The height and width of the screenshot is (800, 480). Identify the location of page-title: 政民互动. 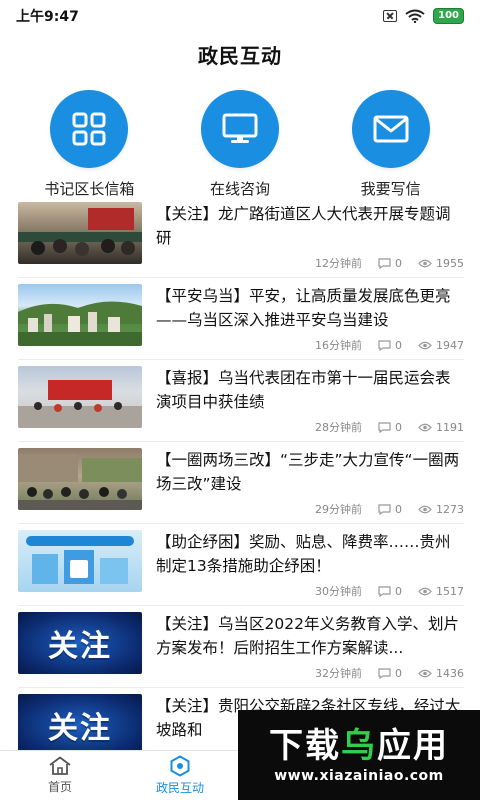
(240, 56).